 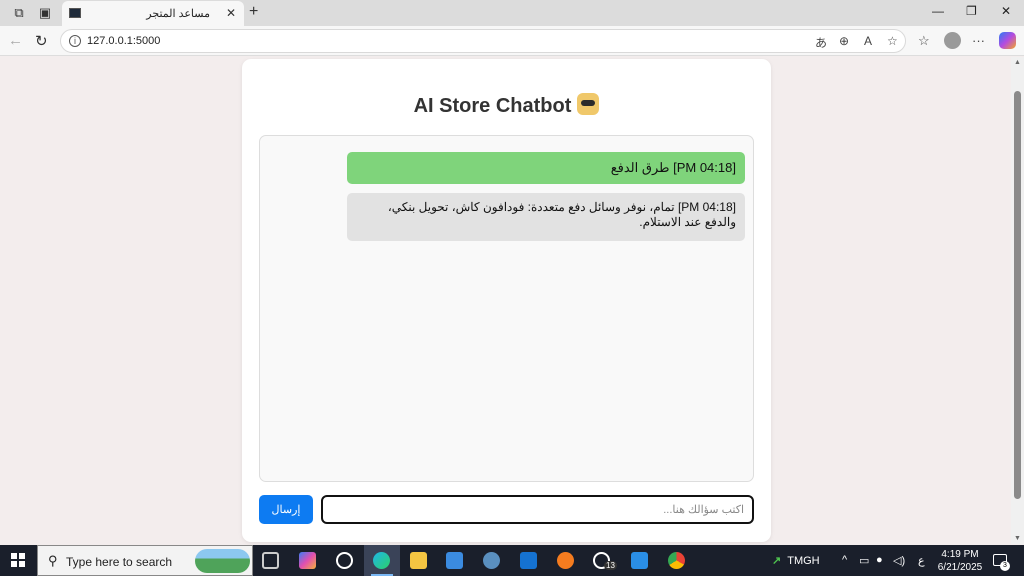 What do you see at coordinates (868, 41) in the screenshot?
I see `read-aloud-icon: A` at bounding box center [868, 41].